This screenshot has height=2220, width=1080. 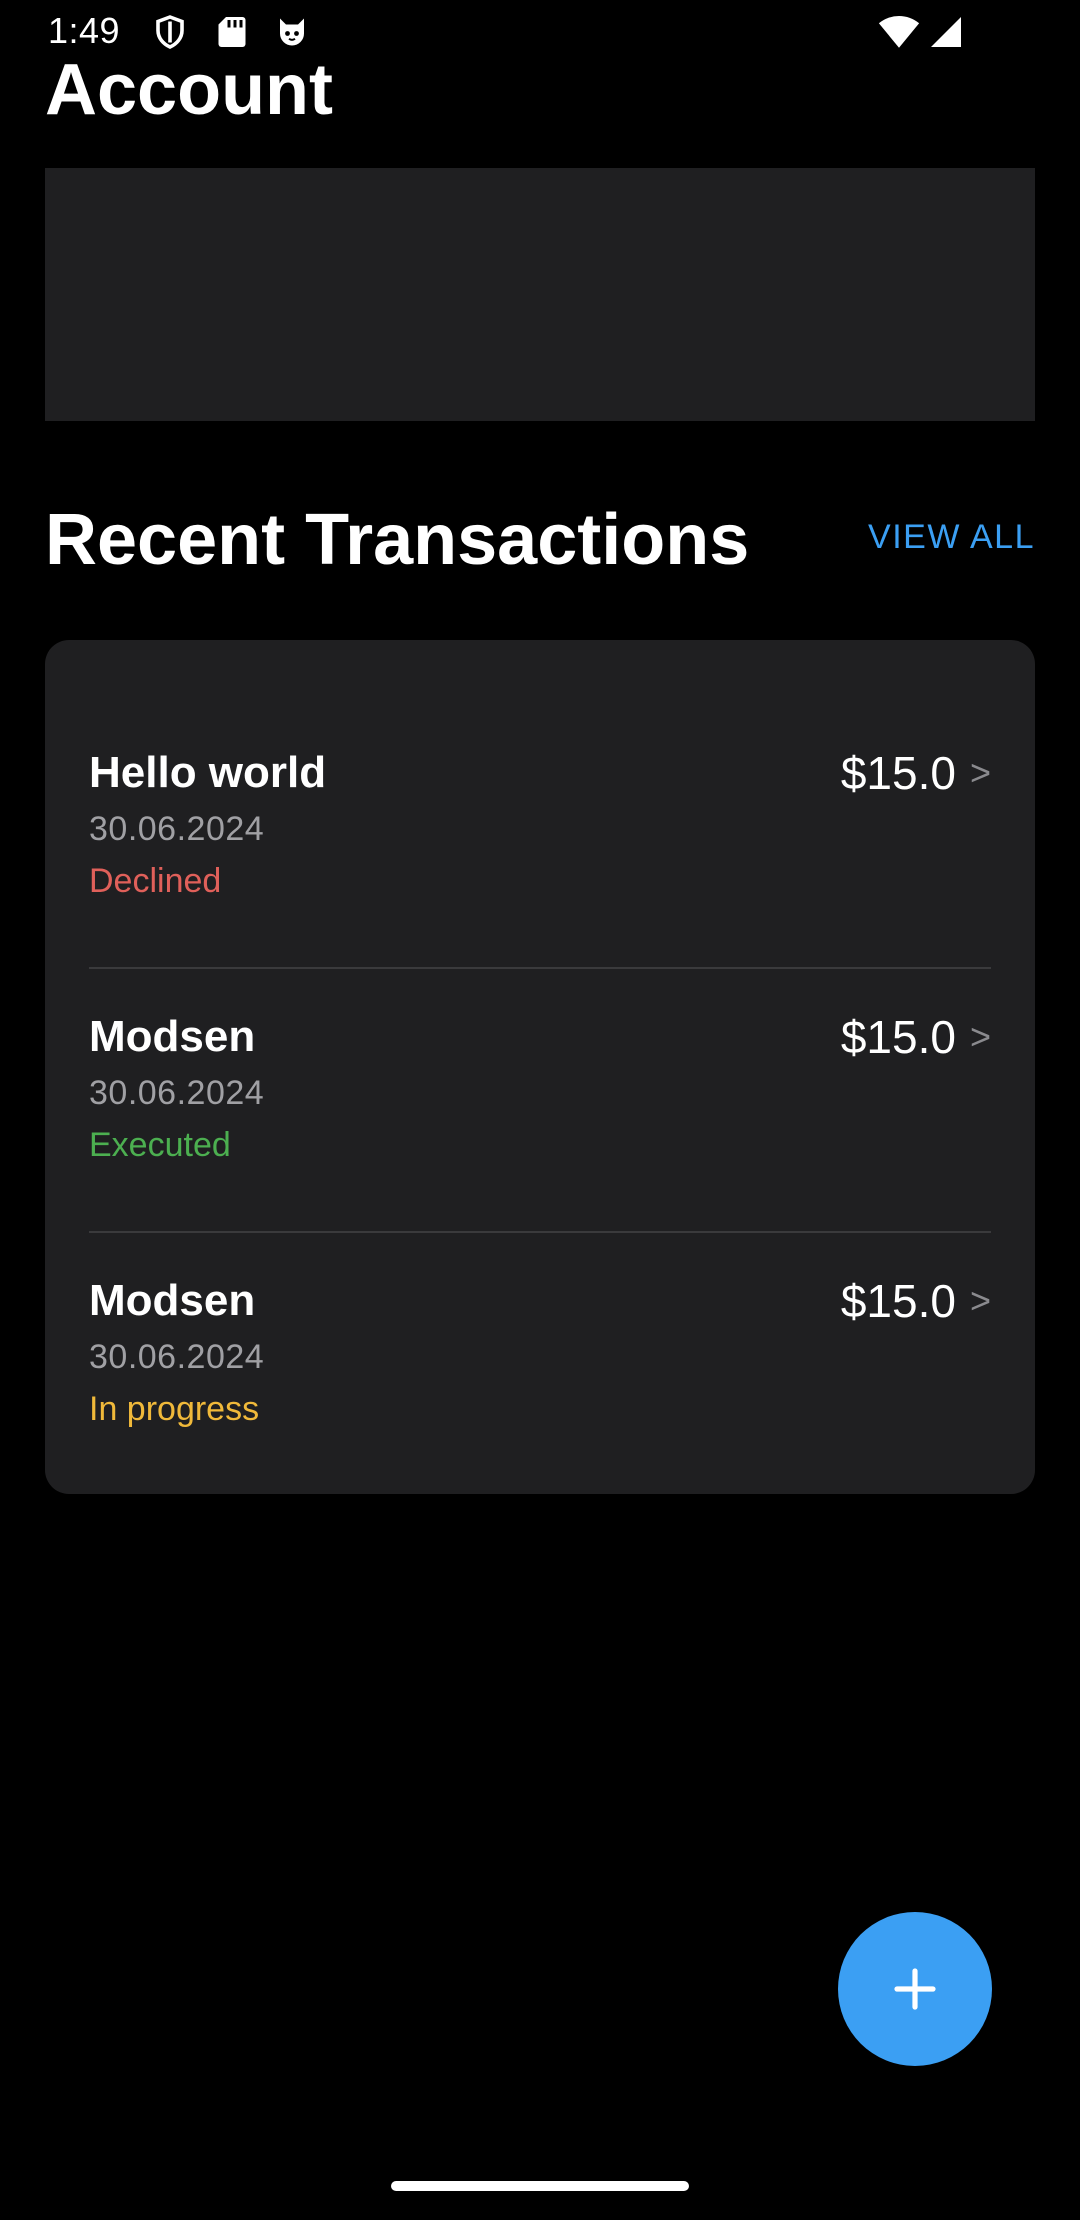 I want to click on home-indicator, so click(x=540, y=2186).